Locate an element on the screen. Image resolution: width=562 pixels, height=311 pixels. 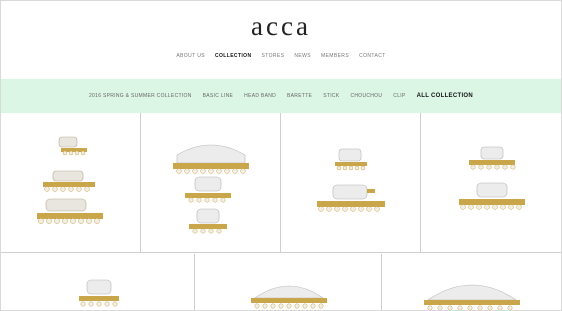
nav-stores: STORES is located at coordinates (272, 56).